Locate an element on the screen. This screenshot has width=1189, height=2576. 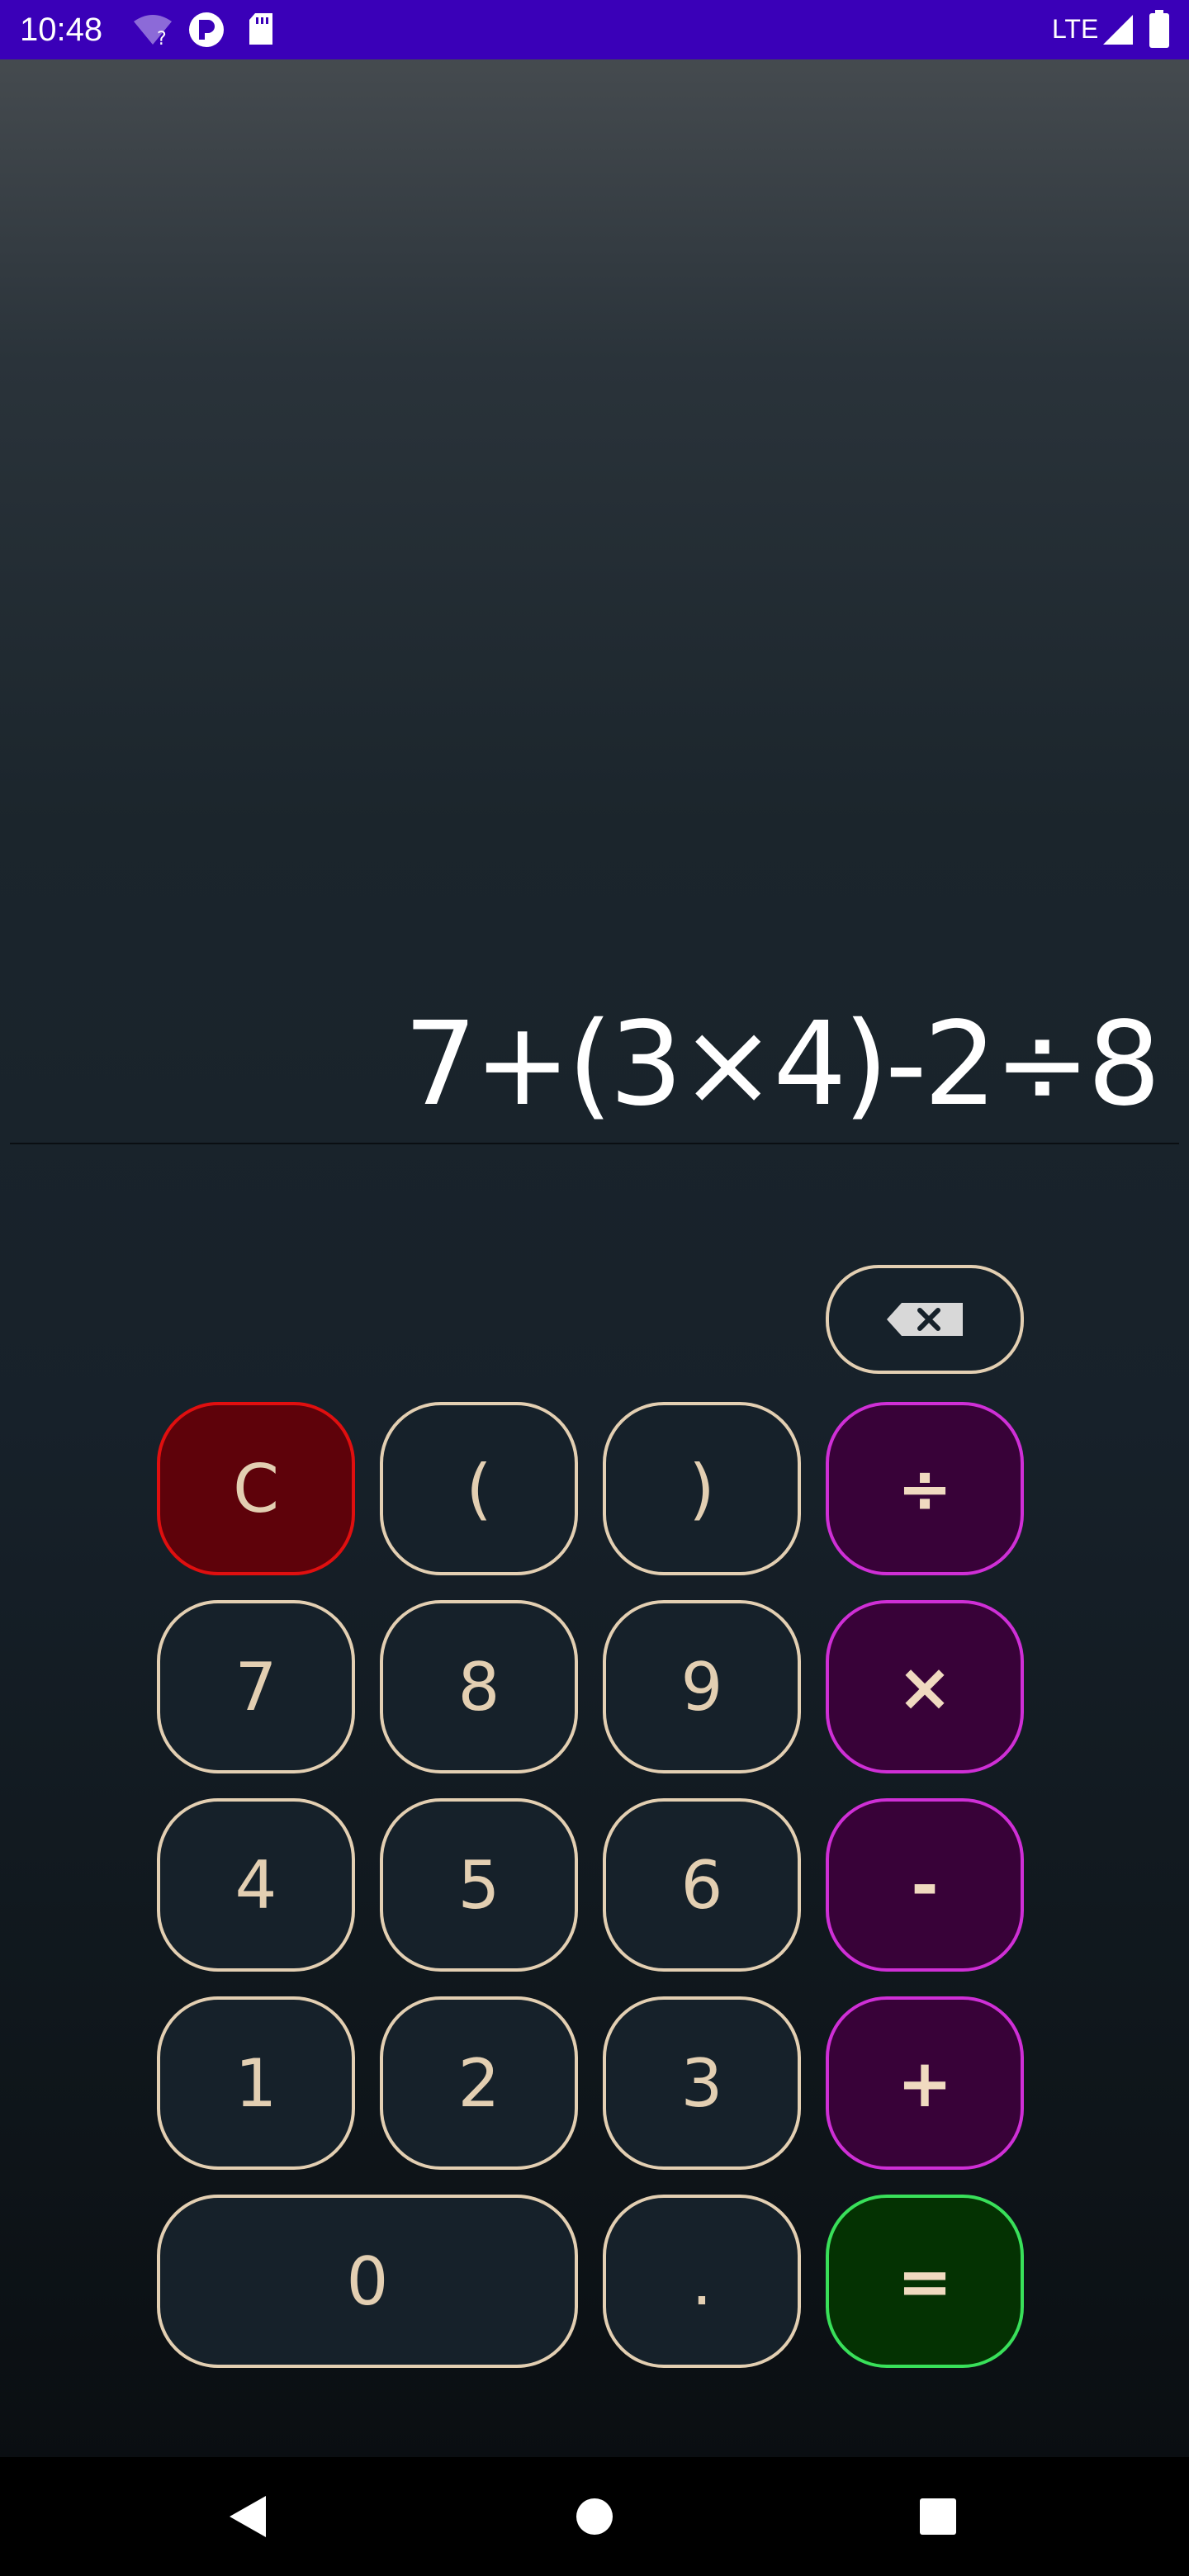
digit-9-button: 9 is located at coordinates (702, 1686).